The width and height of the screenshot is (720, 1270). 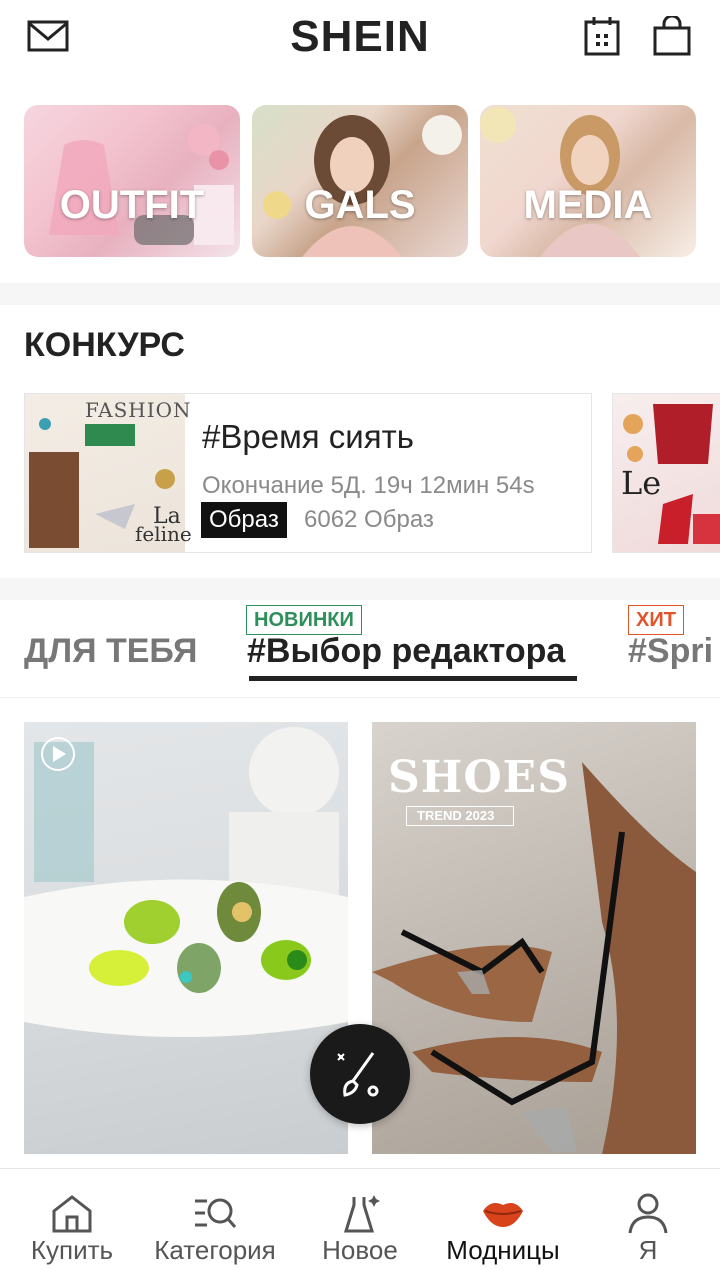 I want to click on new-tag-badge: НОВИНКИ, so click(x=304, y=620).